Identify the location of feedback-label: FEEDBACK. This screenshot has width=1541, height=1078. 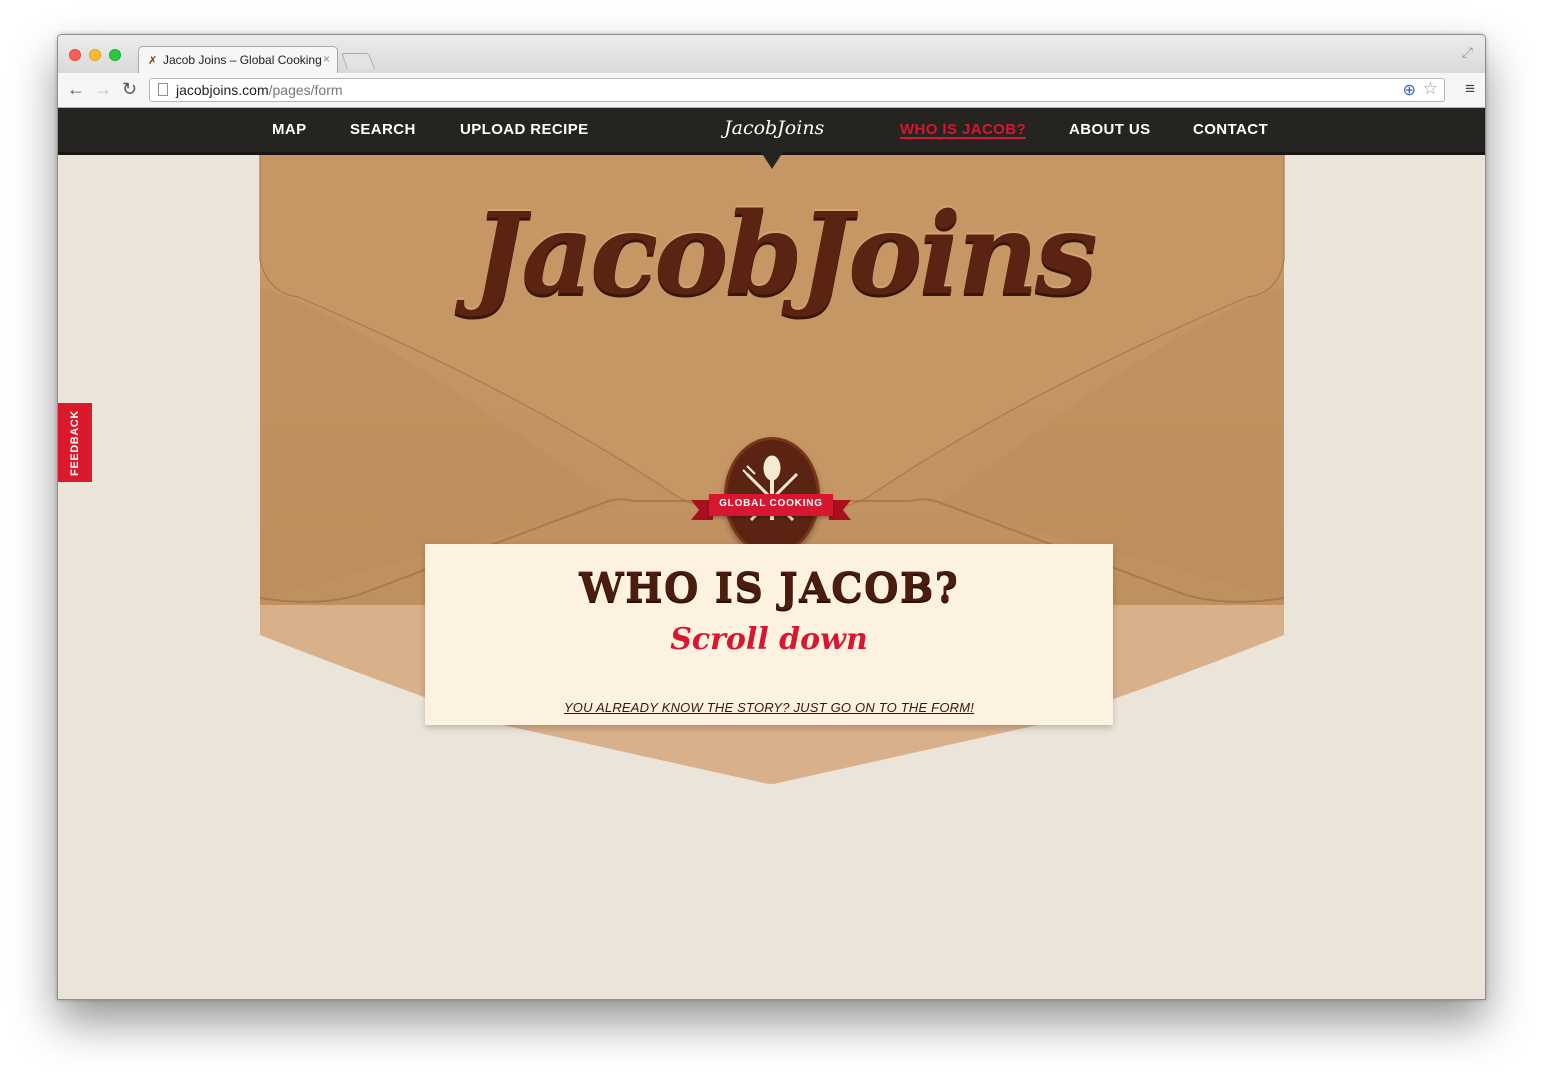
(75, 443).